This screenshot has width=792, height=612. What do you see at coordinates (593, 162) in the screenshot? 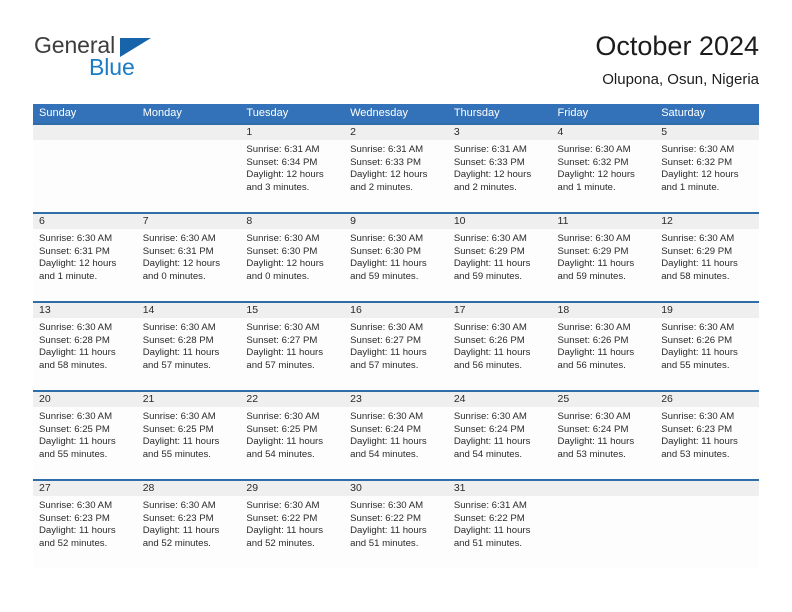
I see `sunset-text: Sunset: 6:32 PM` at bounding box center [593, 162].